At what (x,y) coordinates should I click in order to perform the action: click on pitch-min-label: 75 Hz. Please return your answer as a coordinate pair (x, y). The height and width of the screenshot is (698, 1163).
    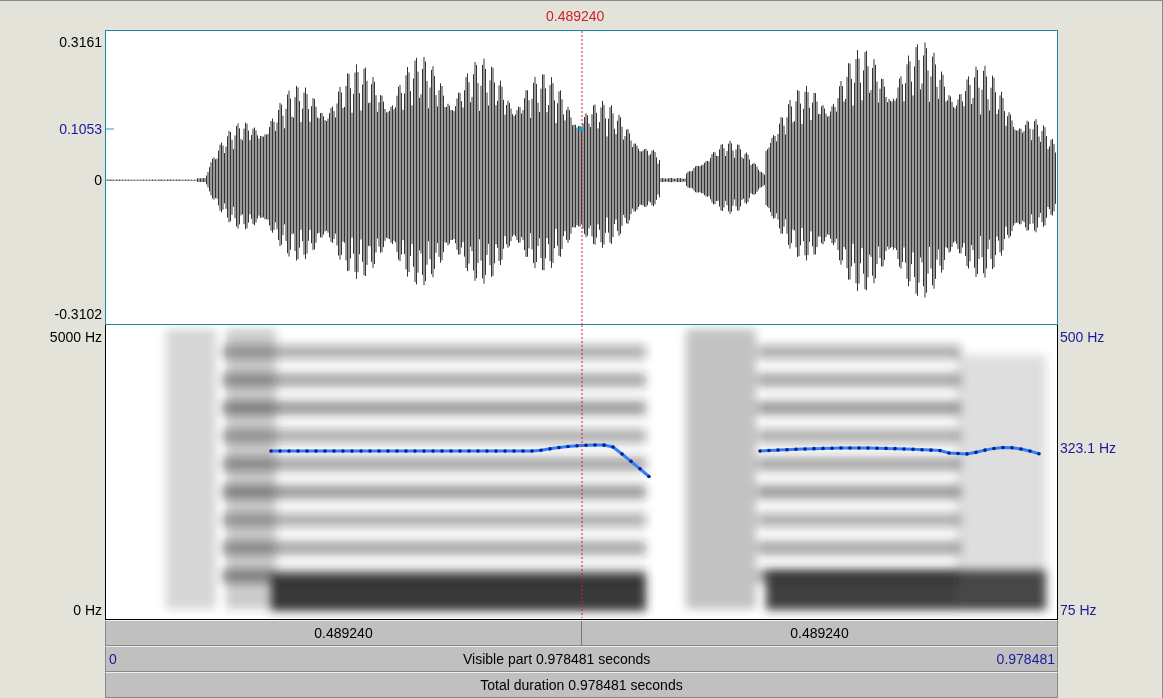
    Looking at the image, I should click on (1078, 610).